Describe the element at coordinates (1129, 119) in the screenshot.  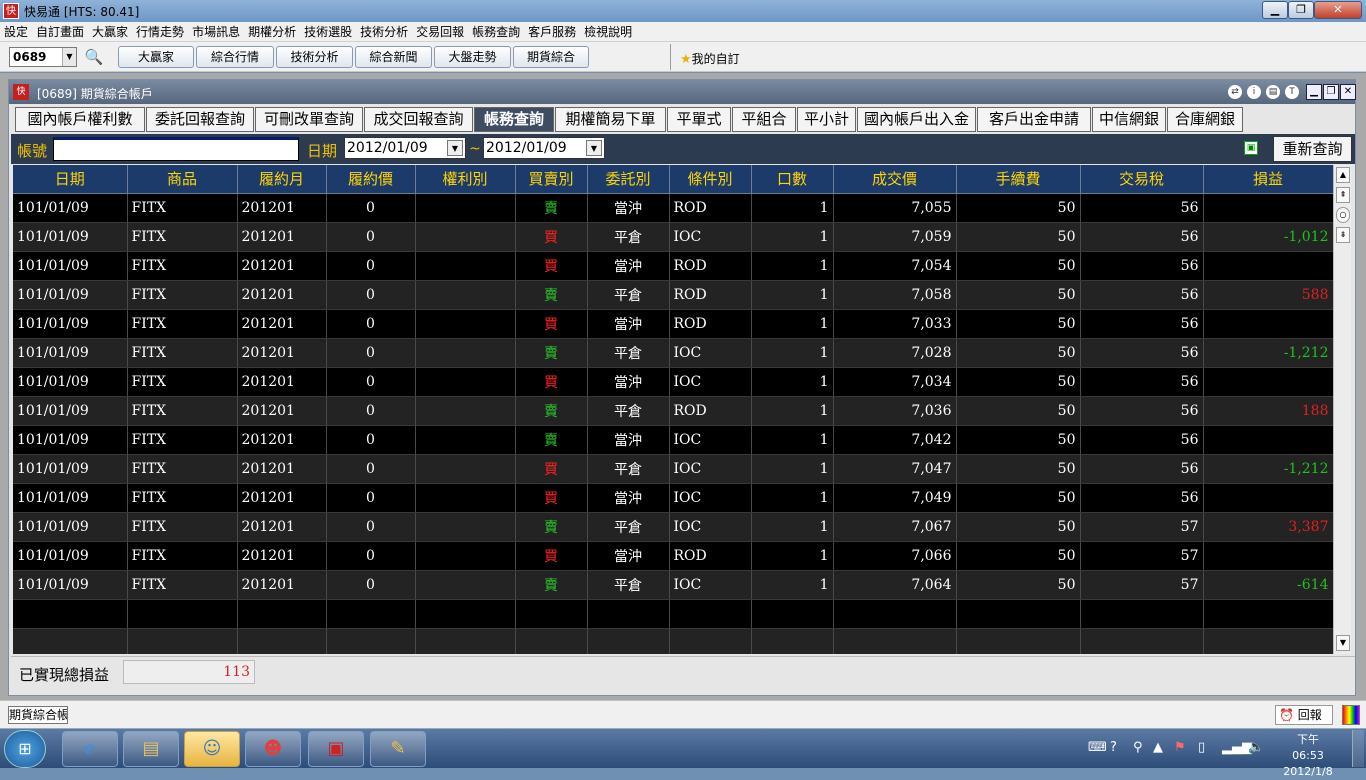
I see `tab-11: 中信網銀` at that location.